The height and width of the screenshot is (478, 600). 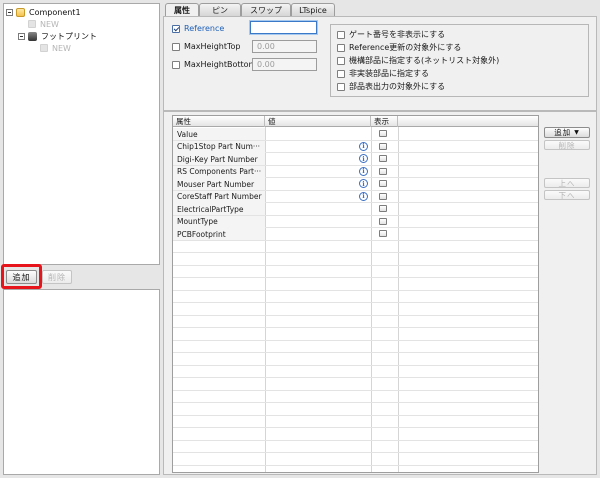 What do you see at coordinates (57, 36) in the screenshot?
I see `tree-node-footprint: フットプリント` at bounding box center [57, 36].